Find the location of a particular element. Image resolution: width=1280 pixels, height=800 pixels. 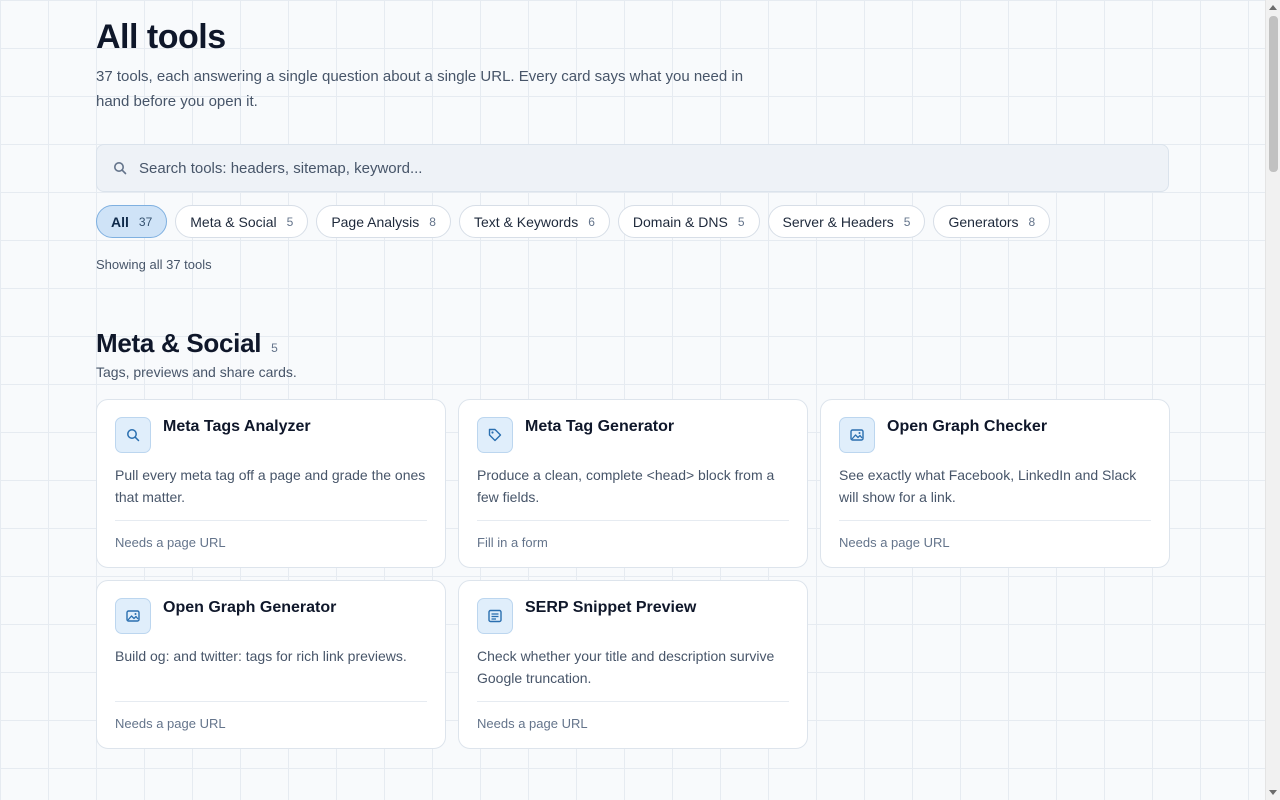

search-input is located at coordinates (589, 168).